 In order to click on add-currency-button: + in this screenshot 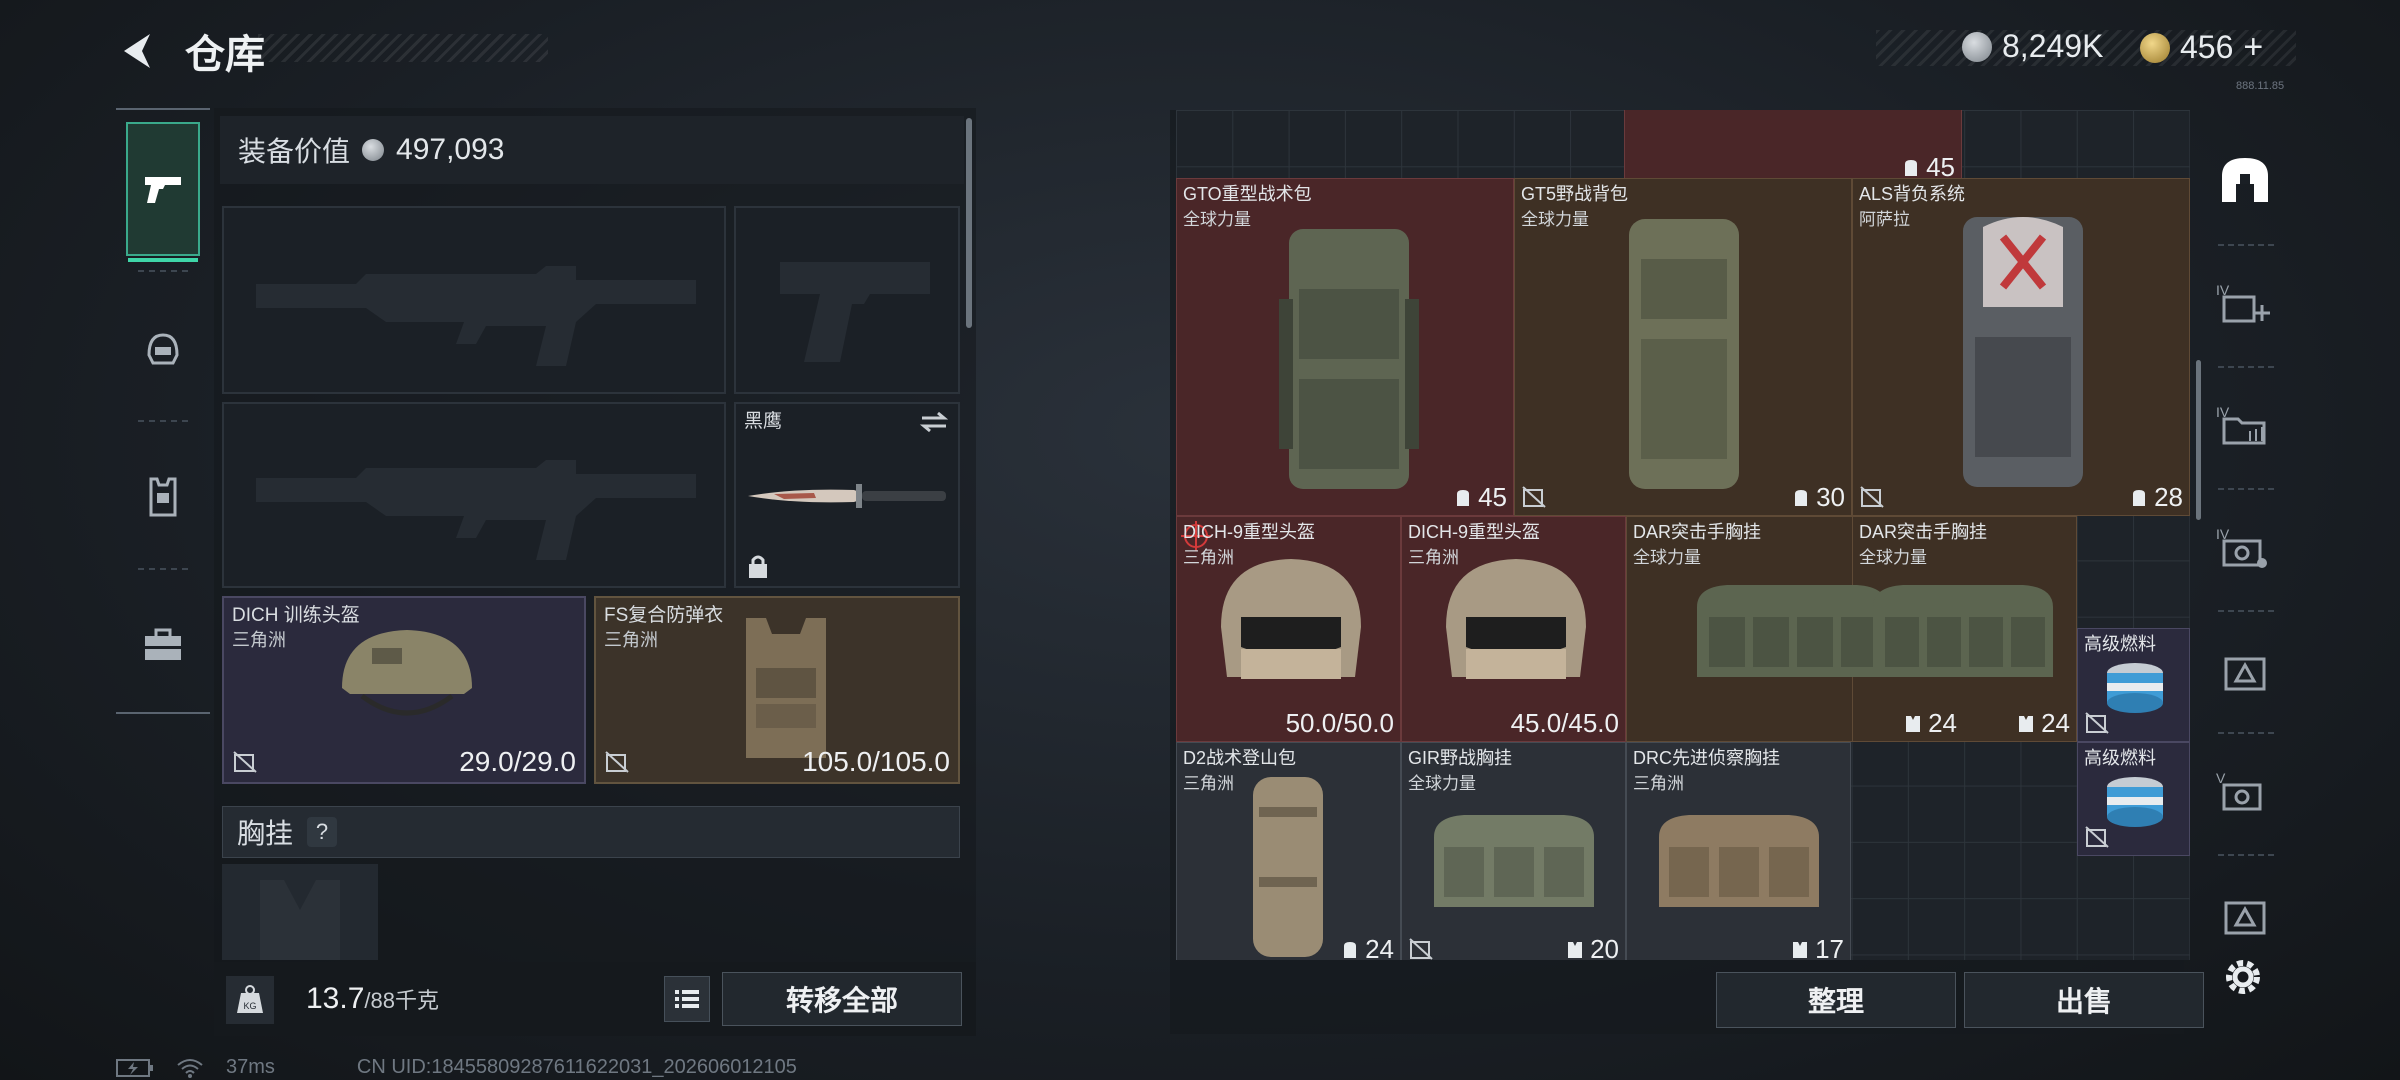, I will do `click(2253, 47)`.